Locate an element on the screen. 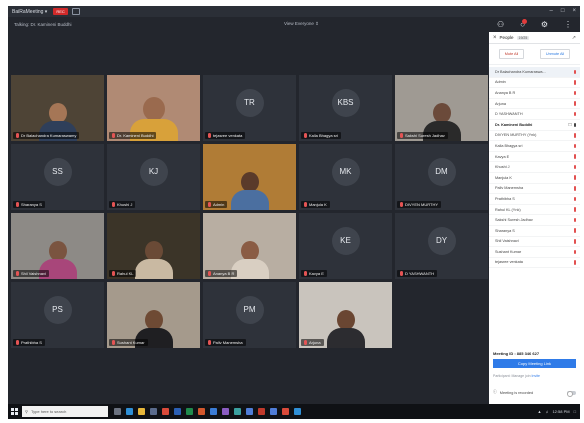 This screenshot has width=584, height=423. video-tile: Shil Vaishnavi is located at coordinates (57, 246).